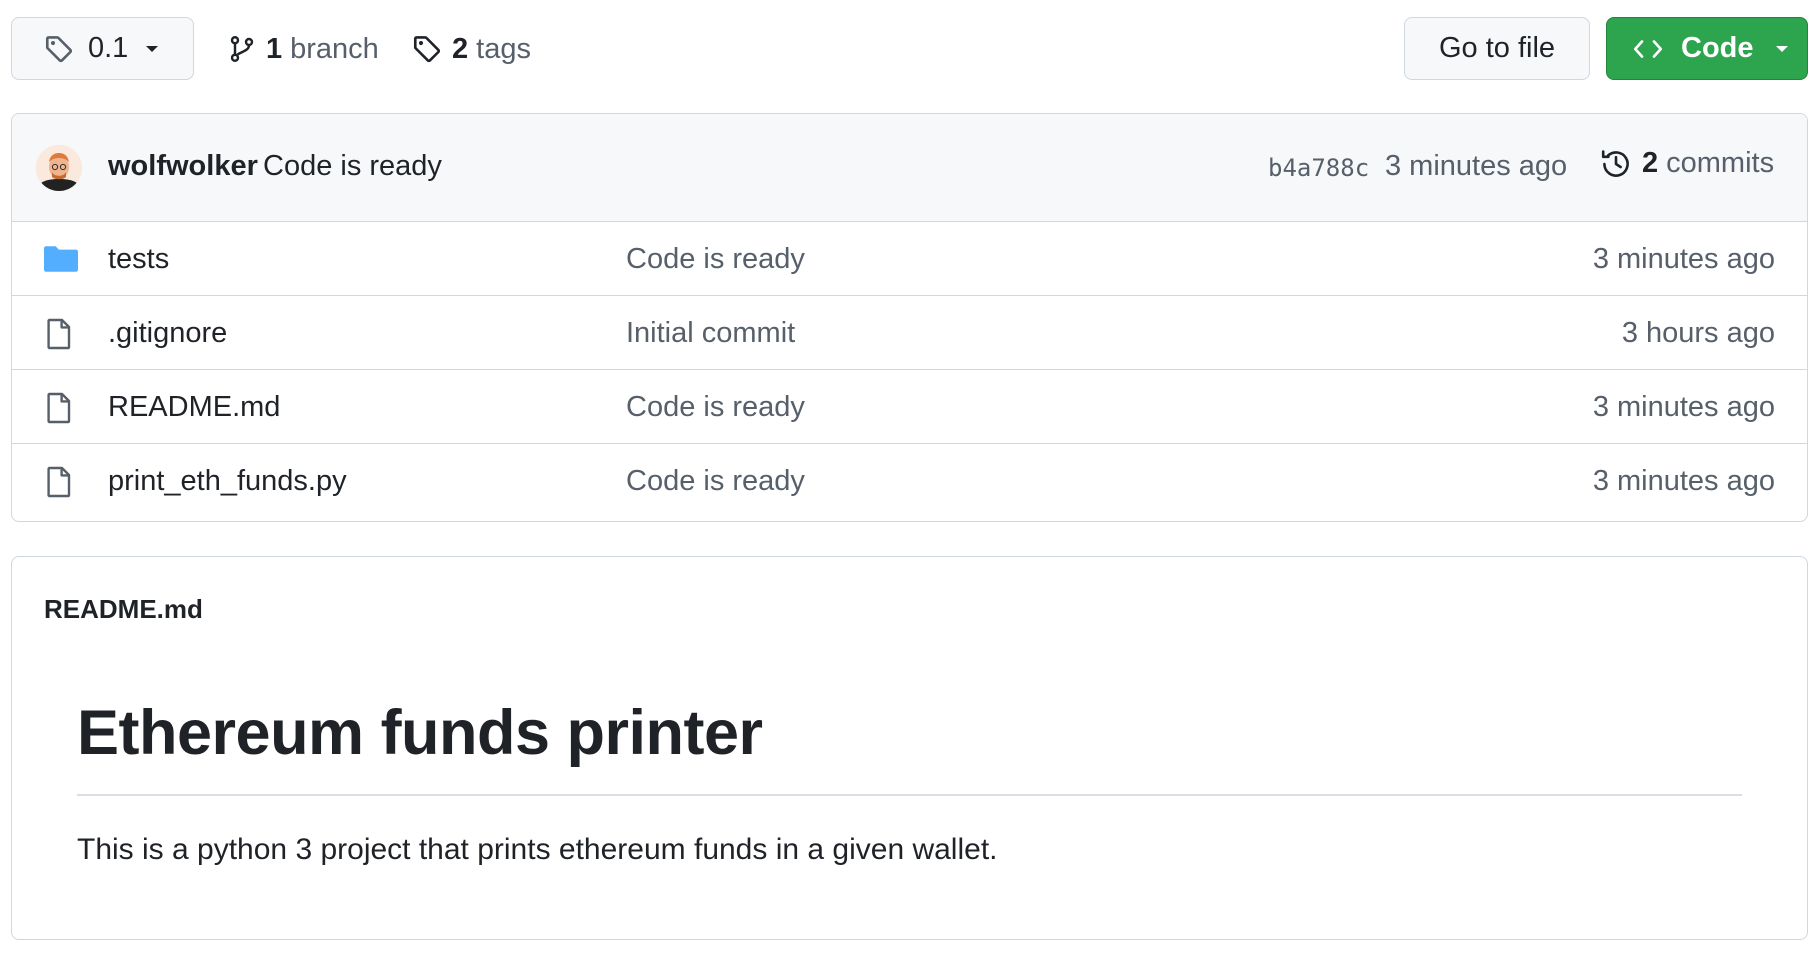 The image size is (1816, 954). I want to click on commit-count: 2, so click(1650, 163).